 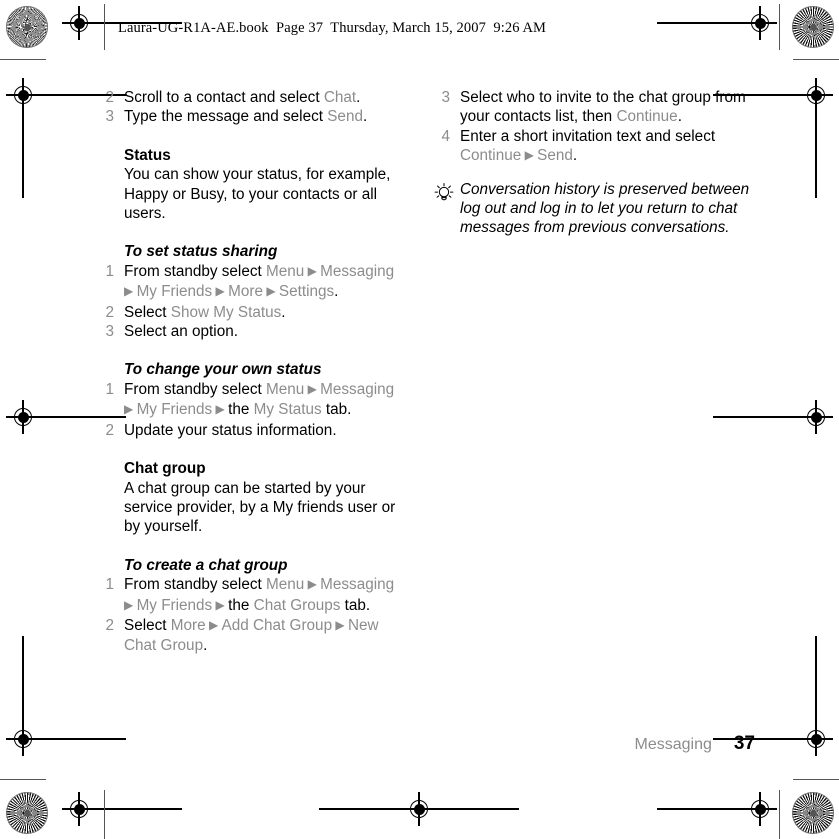 I want to click on ui-term: My Status, so click(x=287, y=410).